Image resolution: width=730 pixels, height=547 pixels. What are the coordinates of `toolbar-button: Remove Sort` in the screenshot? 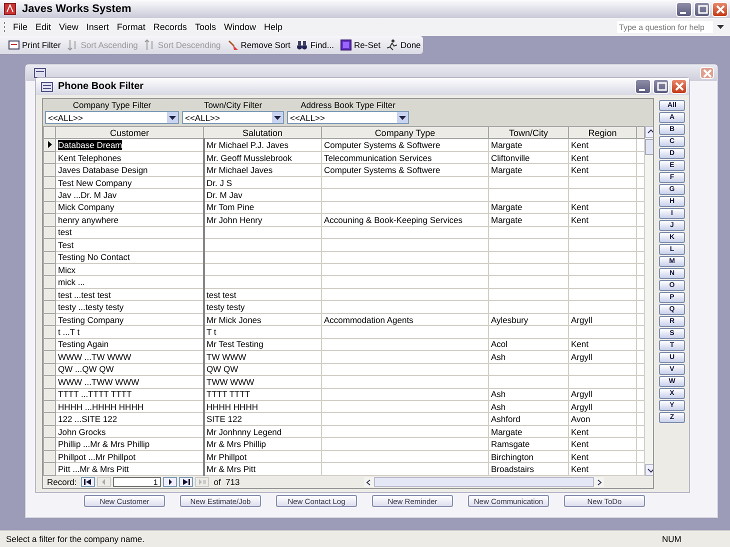 It's located at (258, 45).